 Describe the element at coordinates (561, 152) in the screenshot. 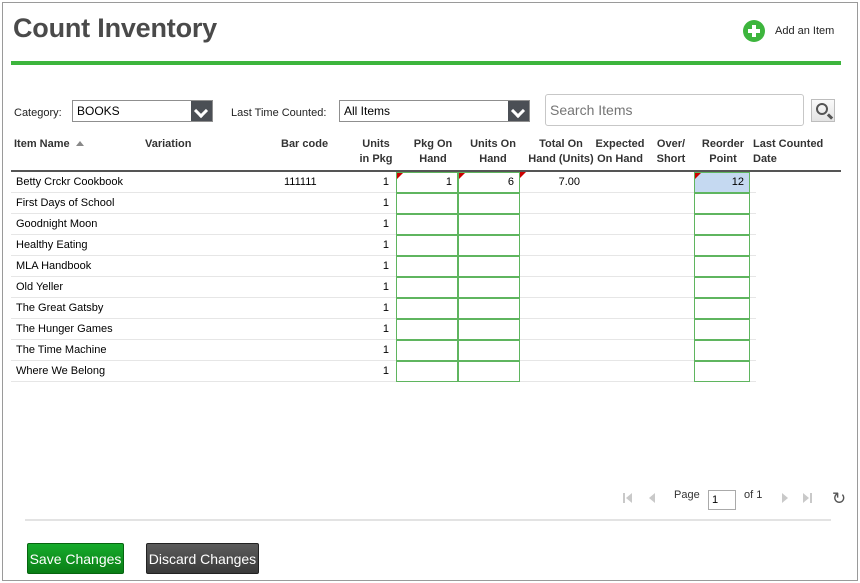

I see `column-total-on-hand: Total On Hand (Units)` at that location.